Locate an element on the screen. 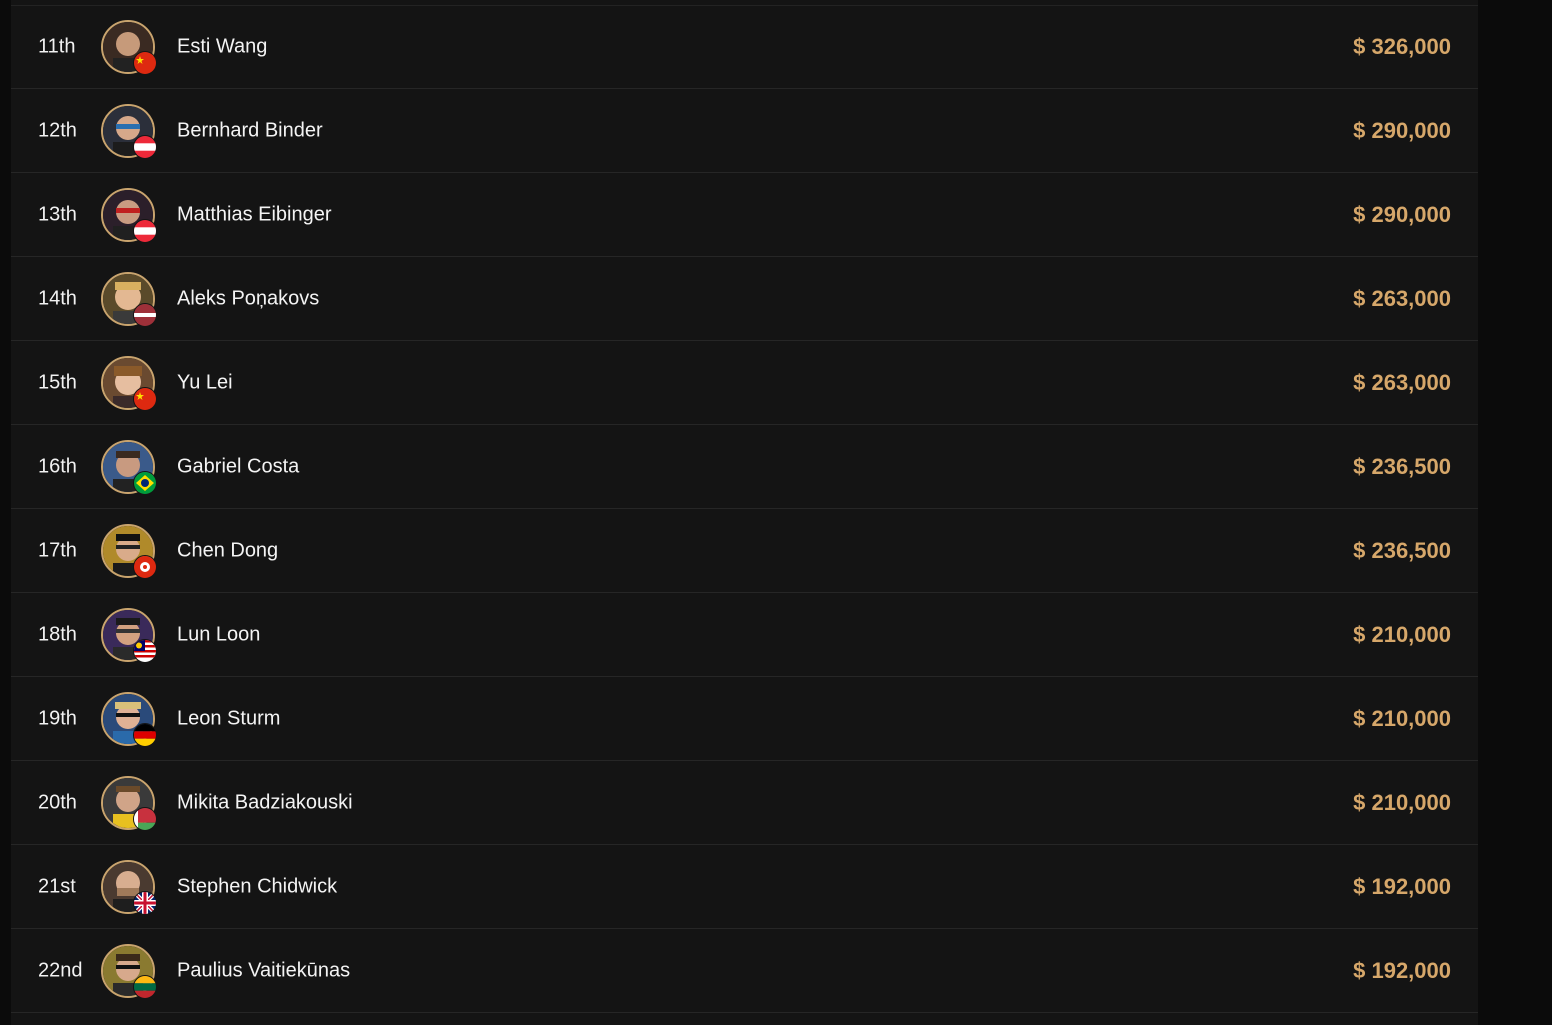 Image resolution: width=1552 pixels, height=1025 pixels. result-row: 13th Matthias Eibinger $ 290,000 is located at coordinates (744, 215).